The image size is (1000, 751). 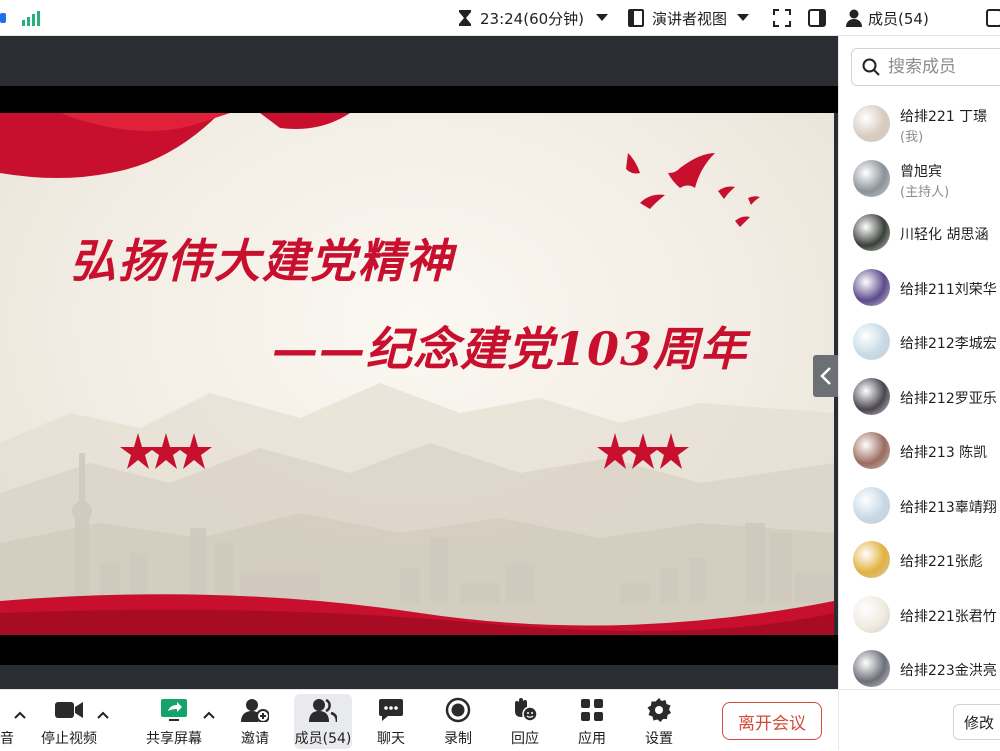 I want to click on leave-meeting-button: 离开会议, so click(x=772, y=721).